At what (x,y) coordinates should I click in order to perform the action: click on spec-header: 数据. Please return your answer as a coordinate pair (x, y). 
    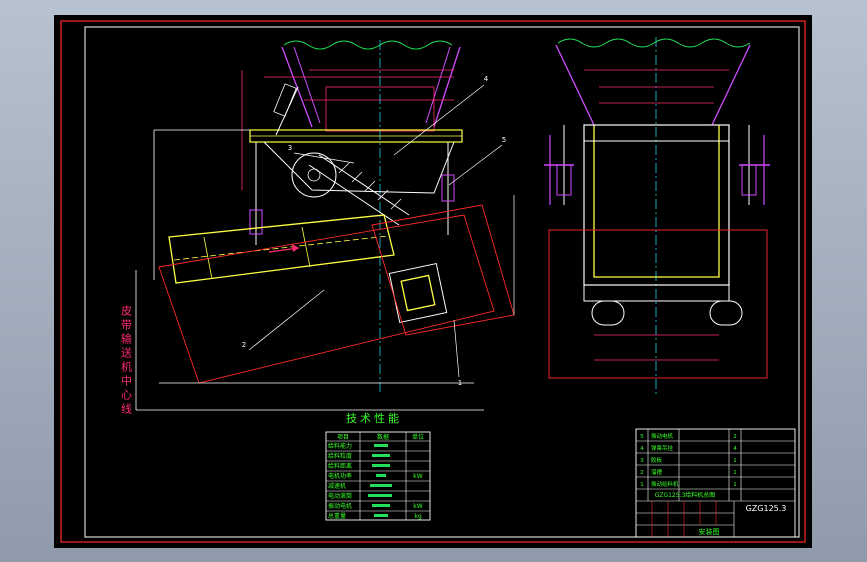
    Looking at the image, I should click on (383, 437).